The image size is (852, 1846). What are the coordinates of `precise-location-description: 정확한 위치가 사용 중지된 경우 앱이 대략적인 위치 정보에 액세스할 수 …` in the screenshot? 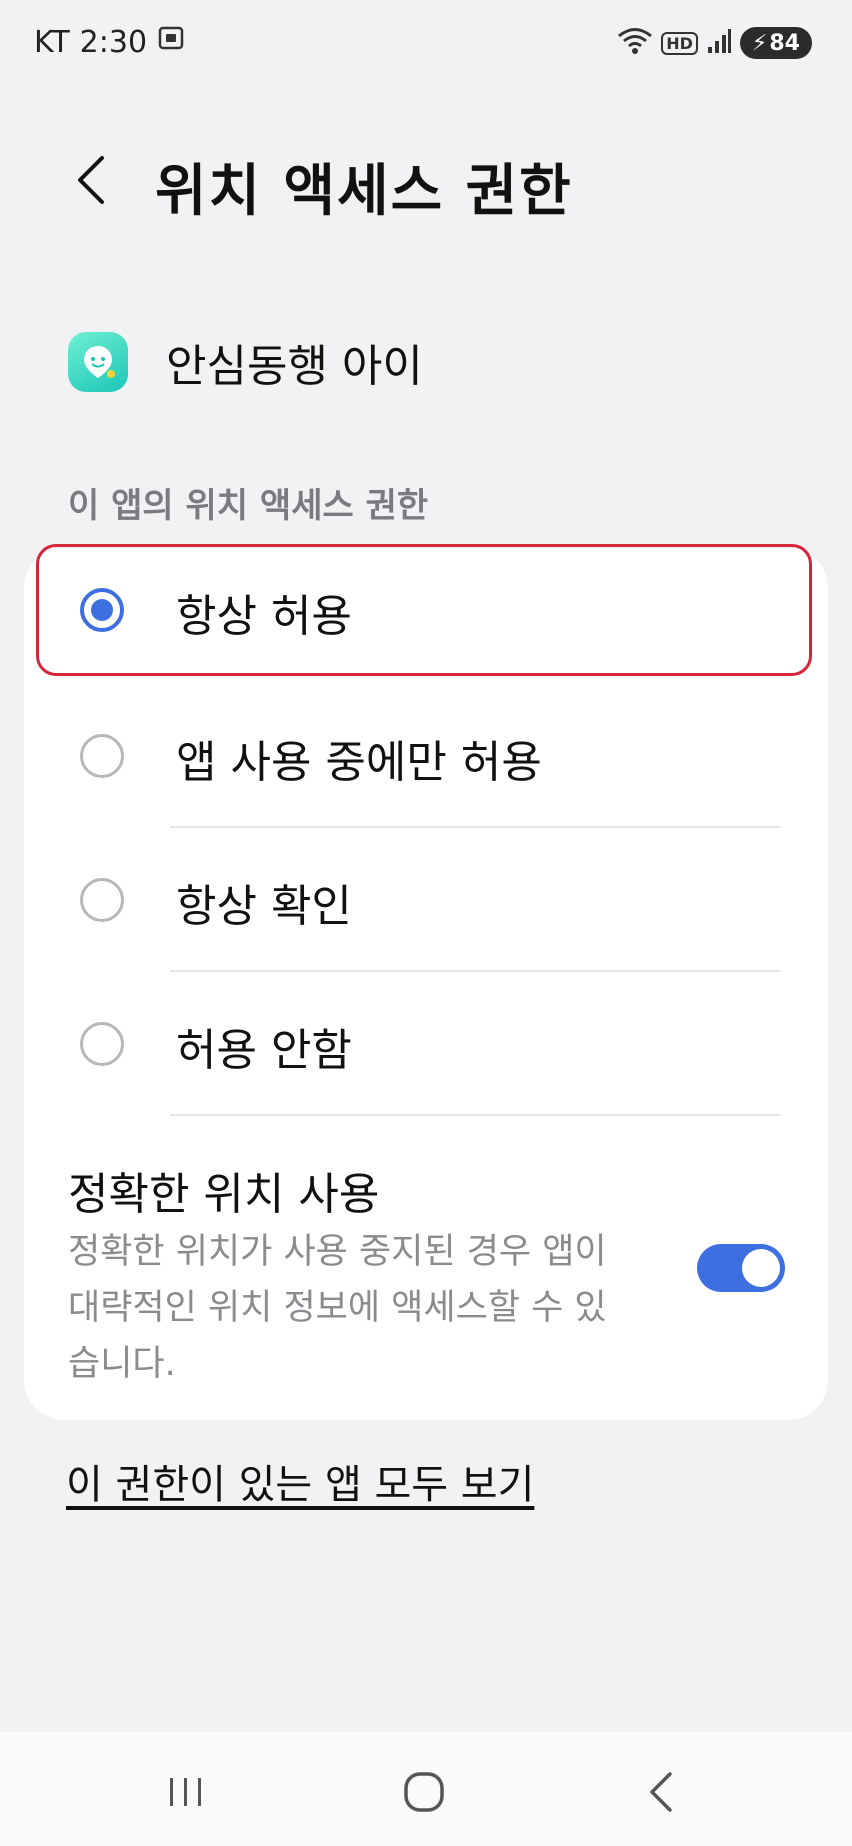 It's located at (337, 1308).